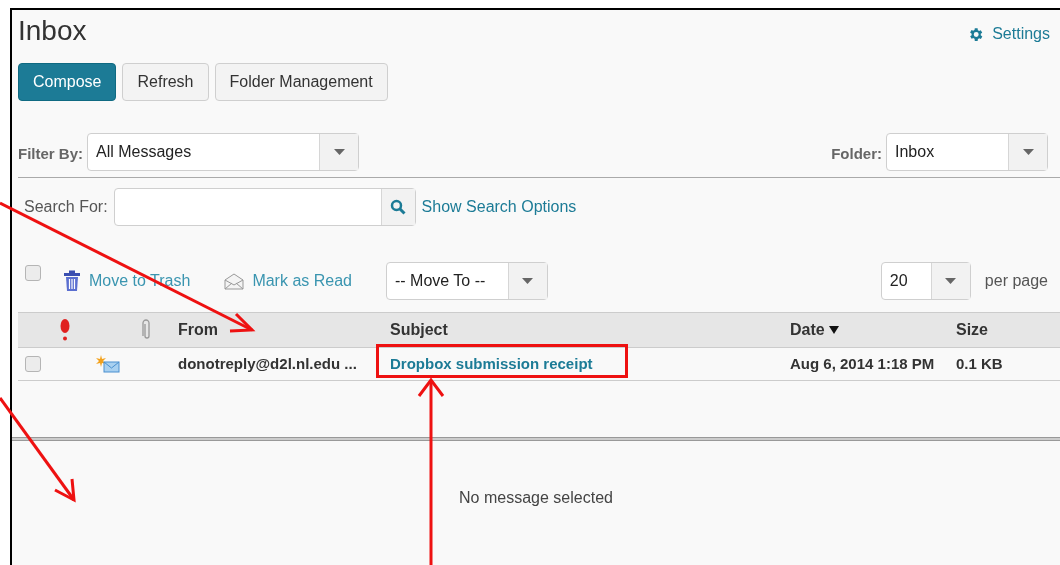 The height and width of the screenshot is (565, 1060). Describe the element at coordinates (147, 330) in the screenshot. I see `paperclip-icon` at that location.